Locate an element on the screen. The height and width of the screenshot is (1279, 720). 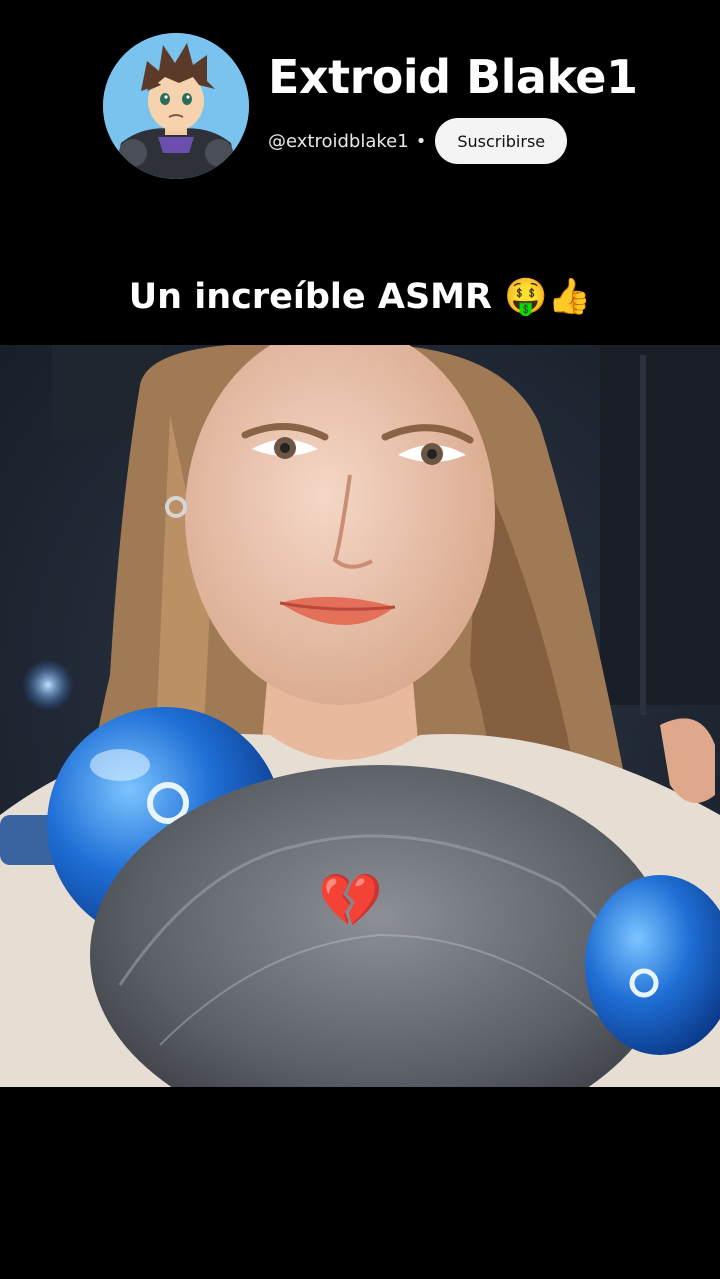
channel-avatar is located at coordinates (176, 106).